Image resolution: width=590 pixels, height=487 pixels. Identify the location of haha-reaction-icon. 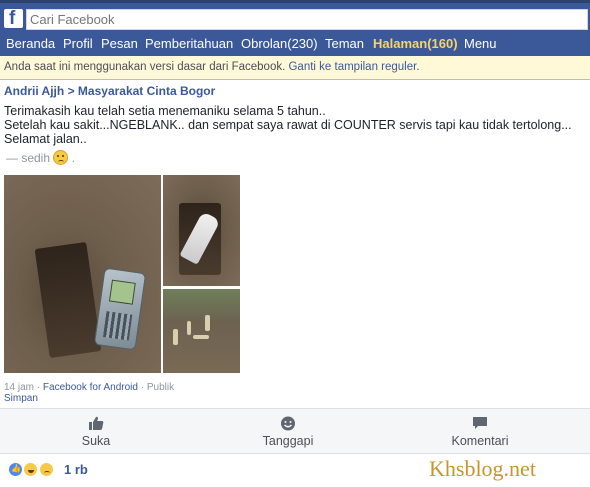
(31, 470).